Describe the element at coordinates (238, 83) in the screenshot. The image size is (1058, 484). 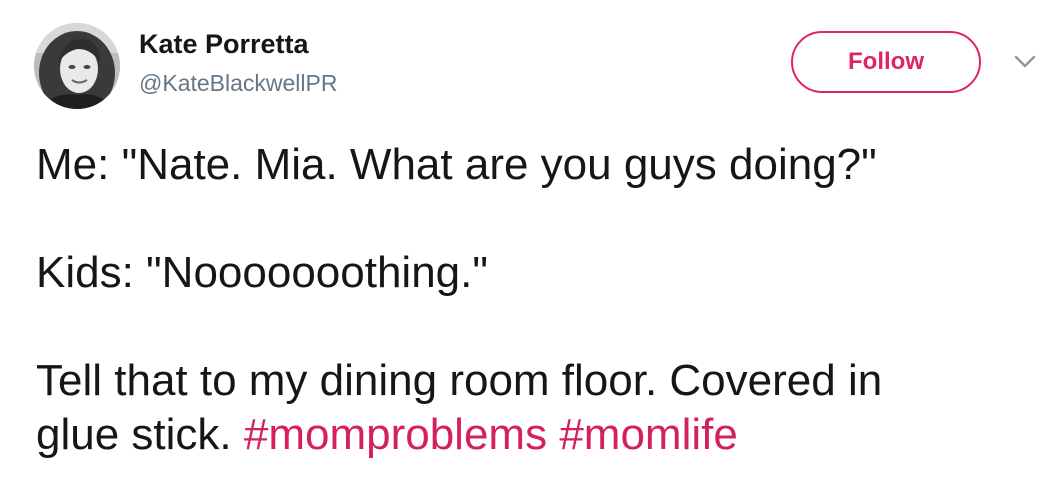
I see `author-handle: @KateBlackwellPR` at that location.